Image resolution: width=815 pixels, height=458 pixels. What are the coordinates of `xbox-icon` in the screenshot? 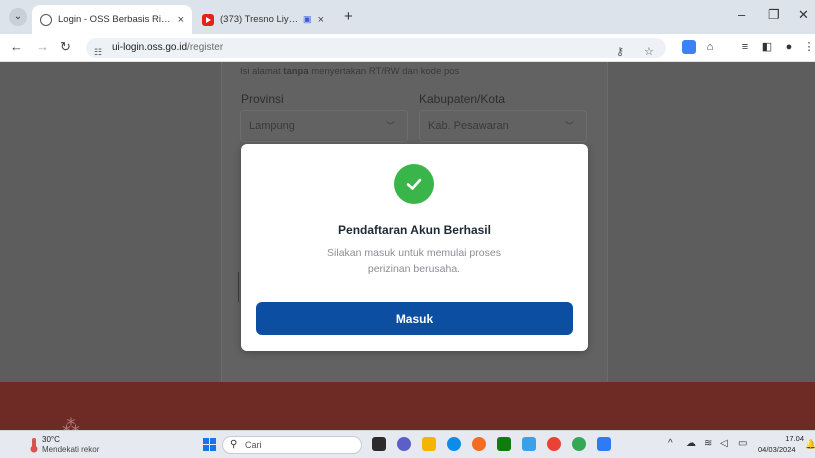 It's located at (504, 444).